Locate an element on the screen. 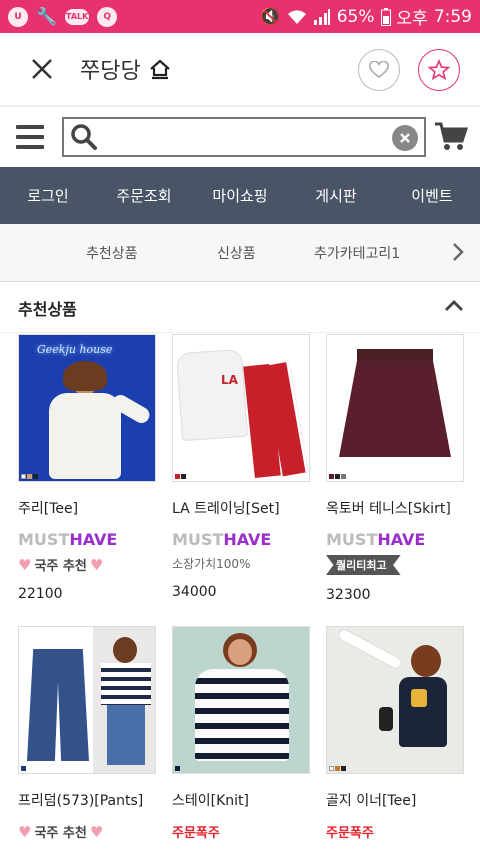 The image size is (480, 853). product-name: 옥토버 테니스[Skirt] is located at coordinates (395, 508).